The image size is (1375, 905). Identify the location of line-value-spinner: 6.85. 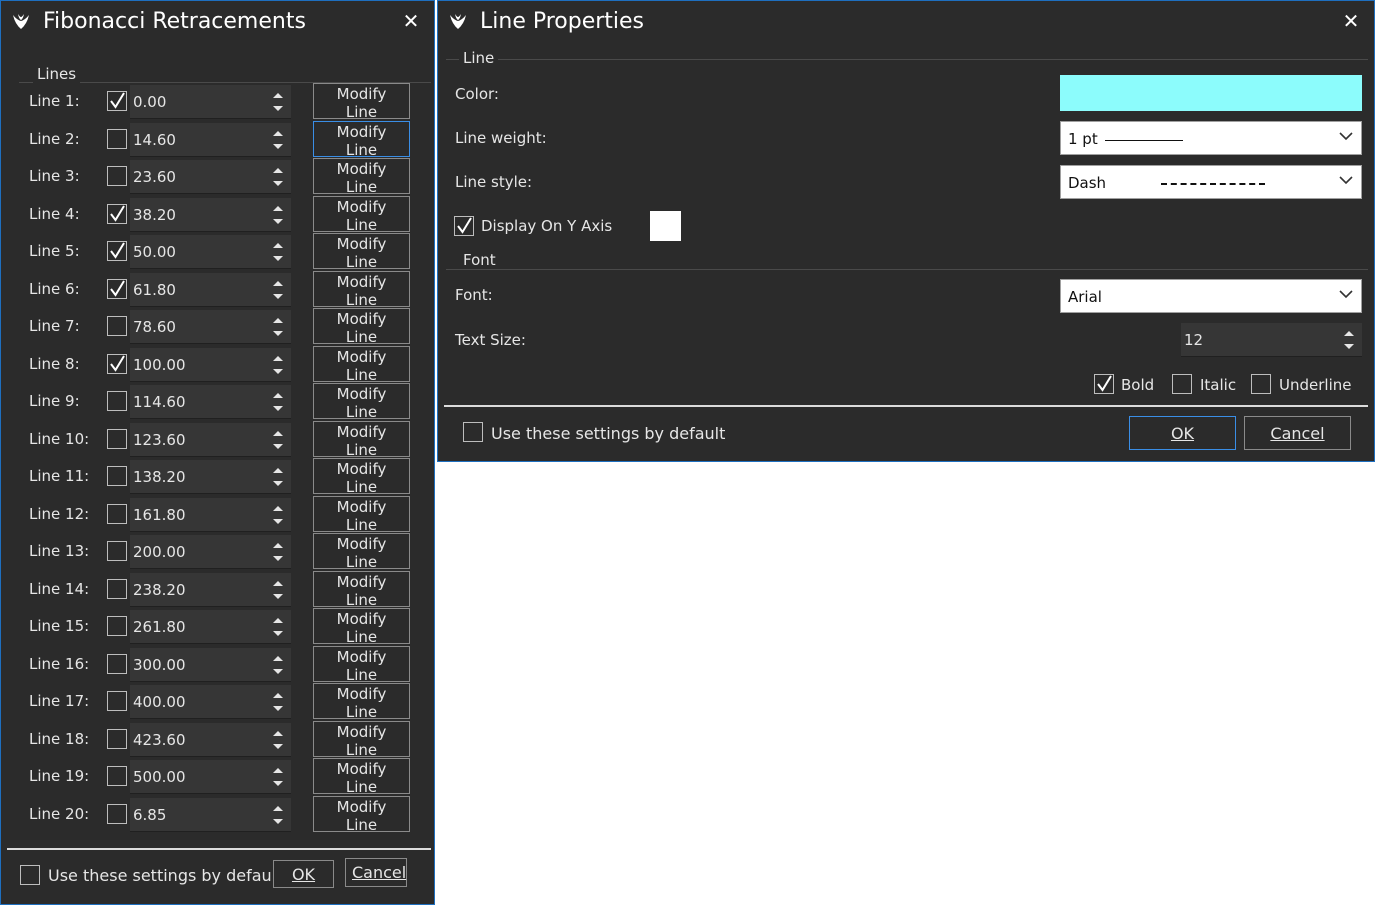
(210, 814).